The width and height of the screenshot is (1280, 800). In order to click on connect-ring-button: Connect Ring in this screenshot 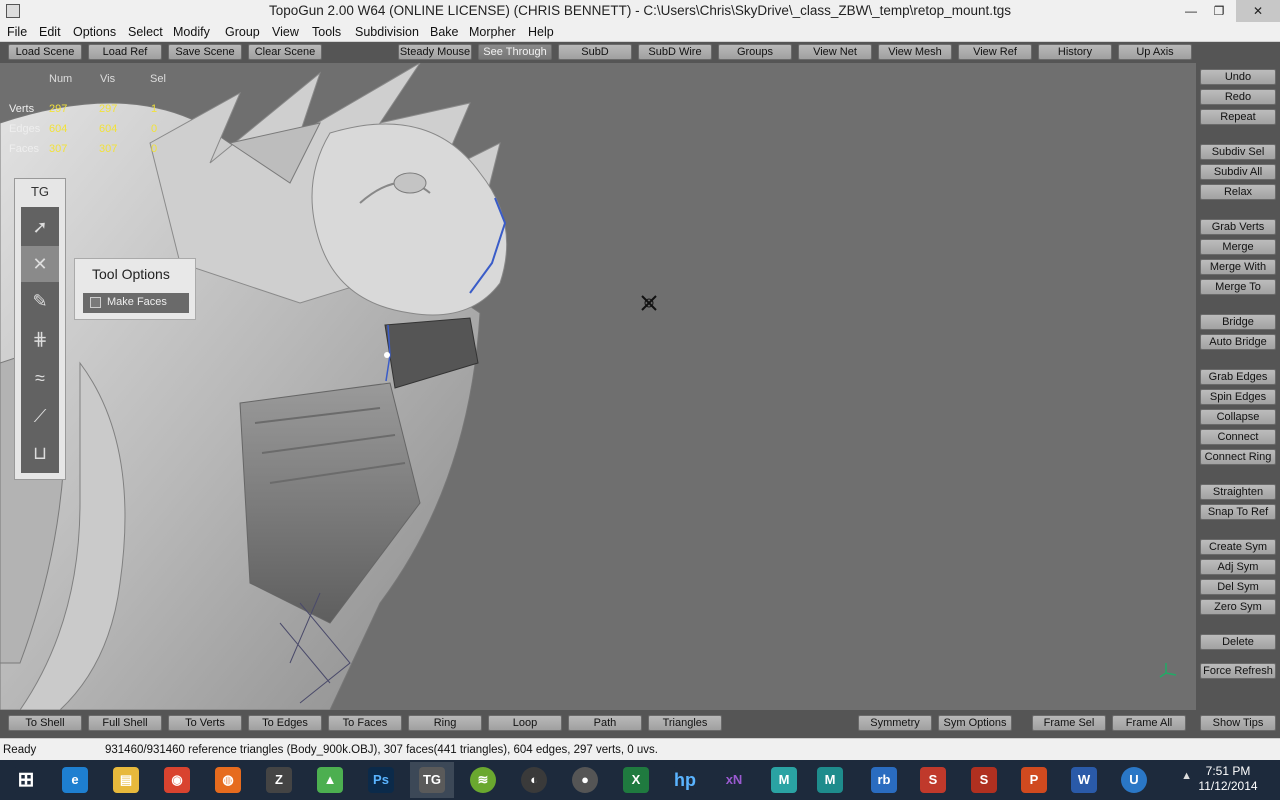, I will do `click(1238, 457)`.